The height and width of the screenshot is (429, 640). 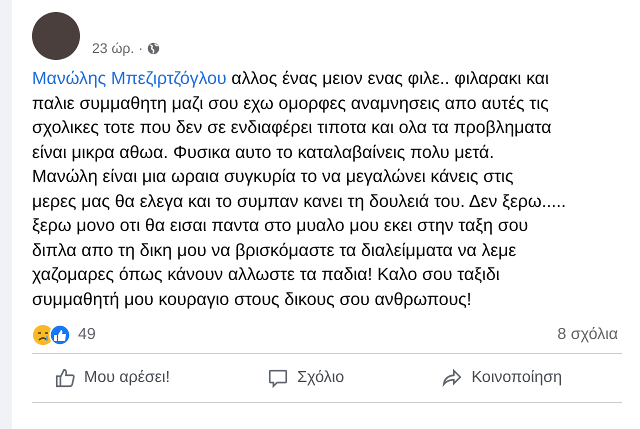 What do you see at coordinates (112, 378) in the screenshot?
I see `like-button: Μου αρέσει!` at bounding box center [112, 378].